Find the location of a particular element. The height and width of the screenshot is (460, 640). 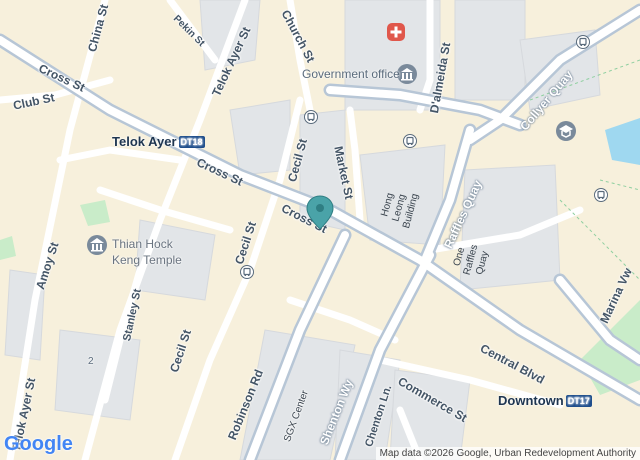

station-name: Downtown is located at coordinates (531, 400).